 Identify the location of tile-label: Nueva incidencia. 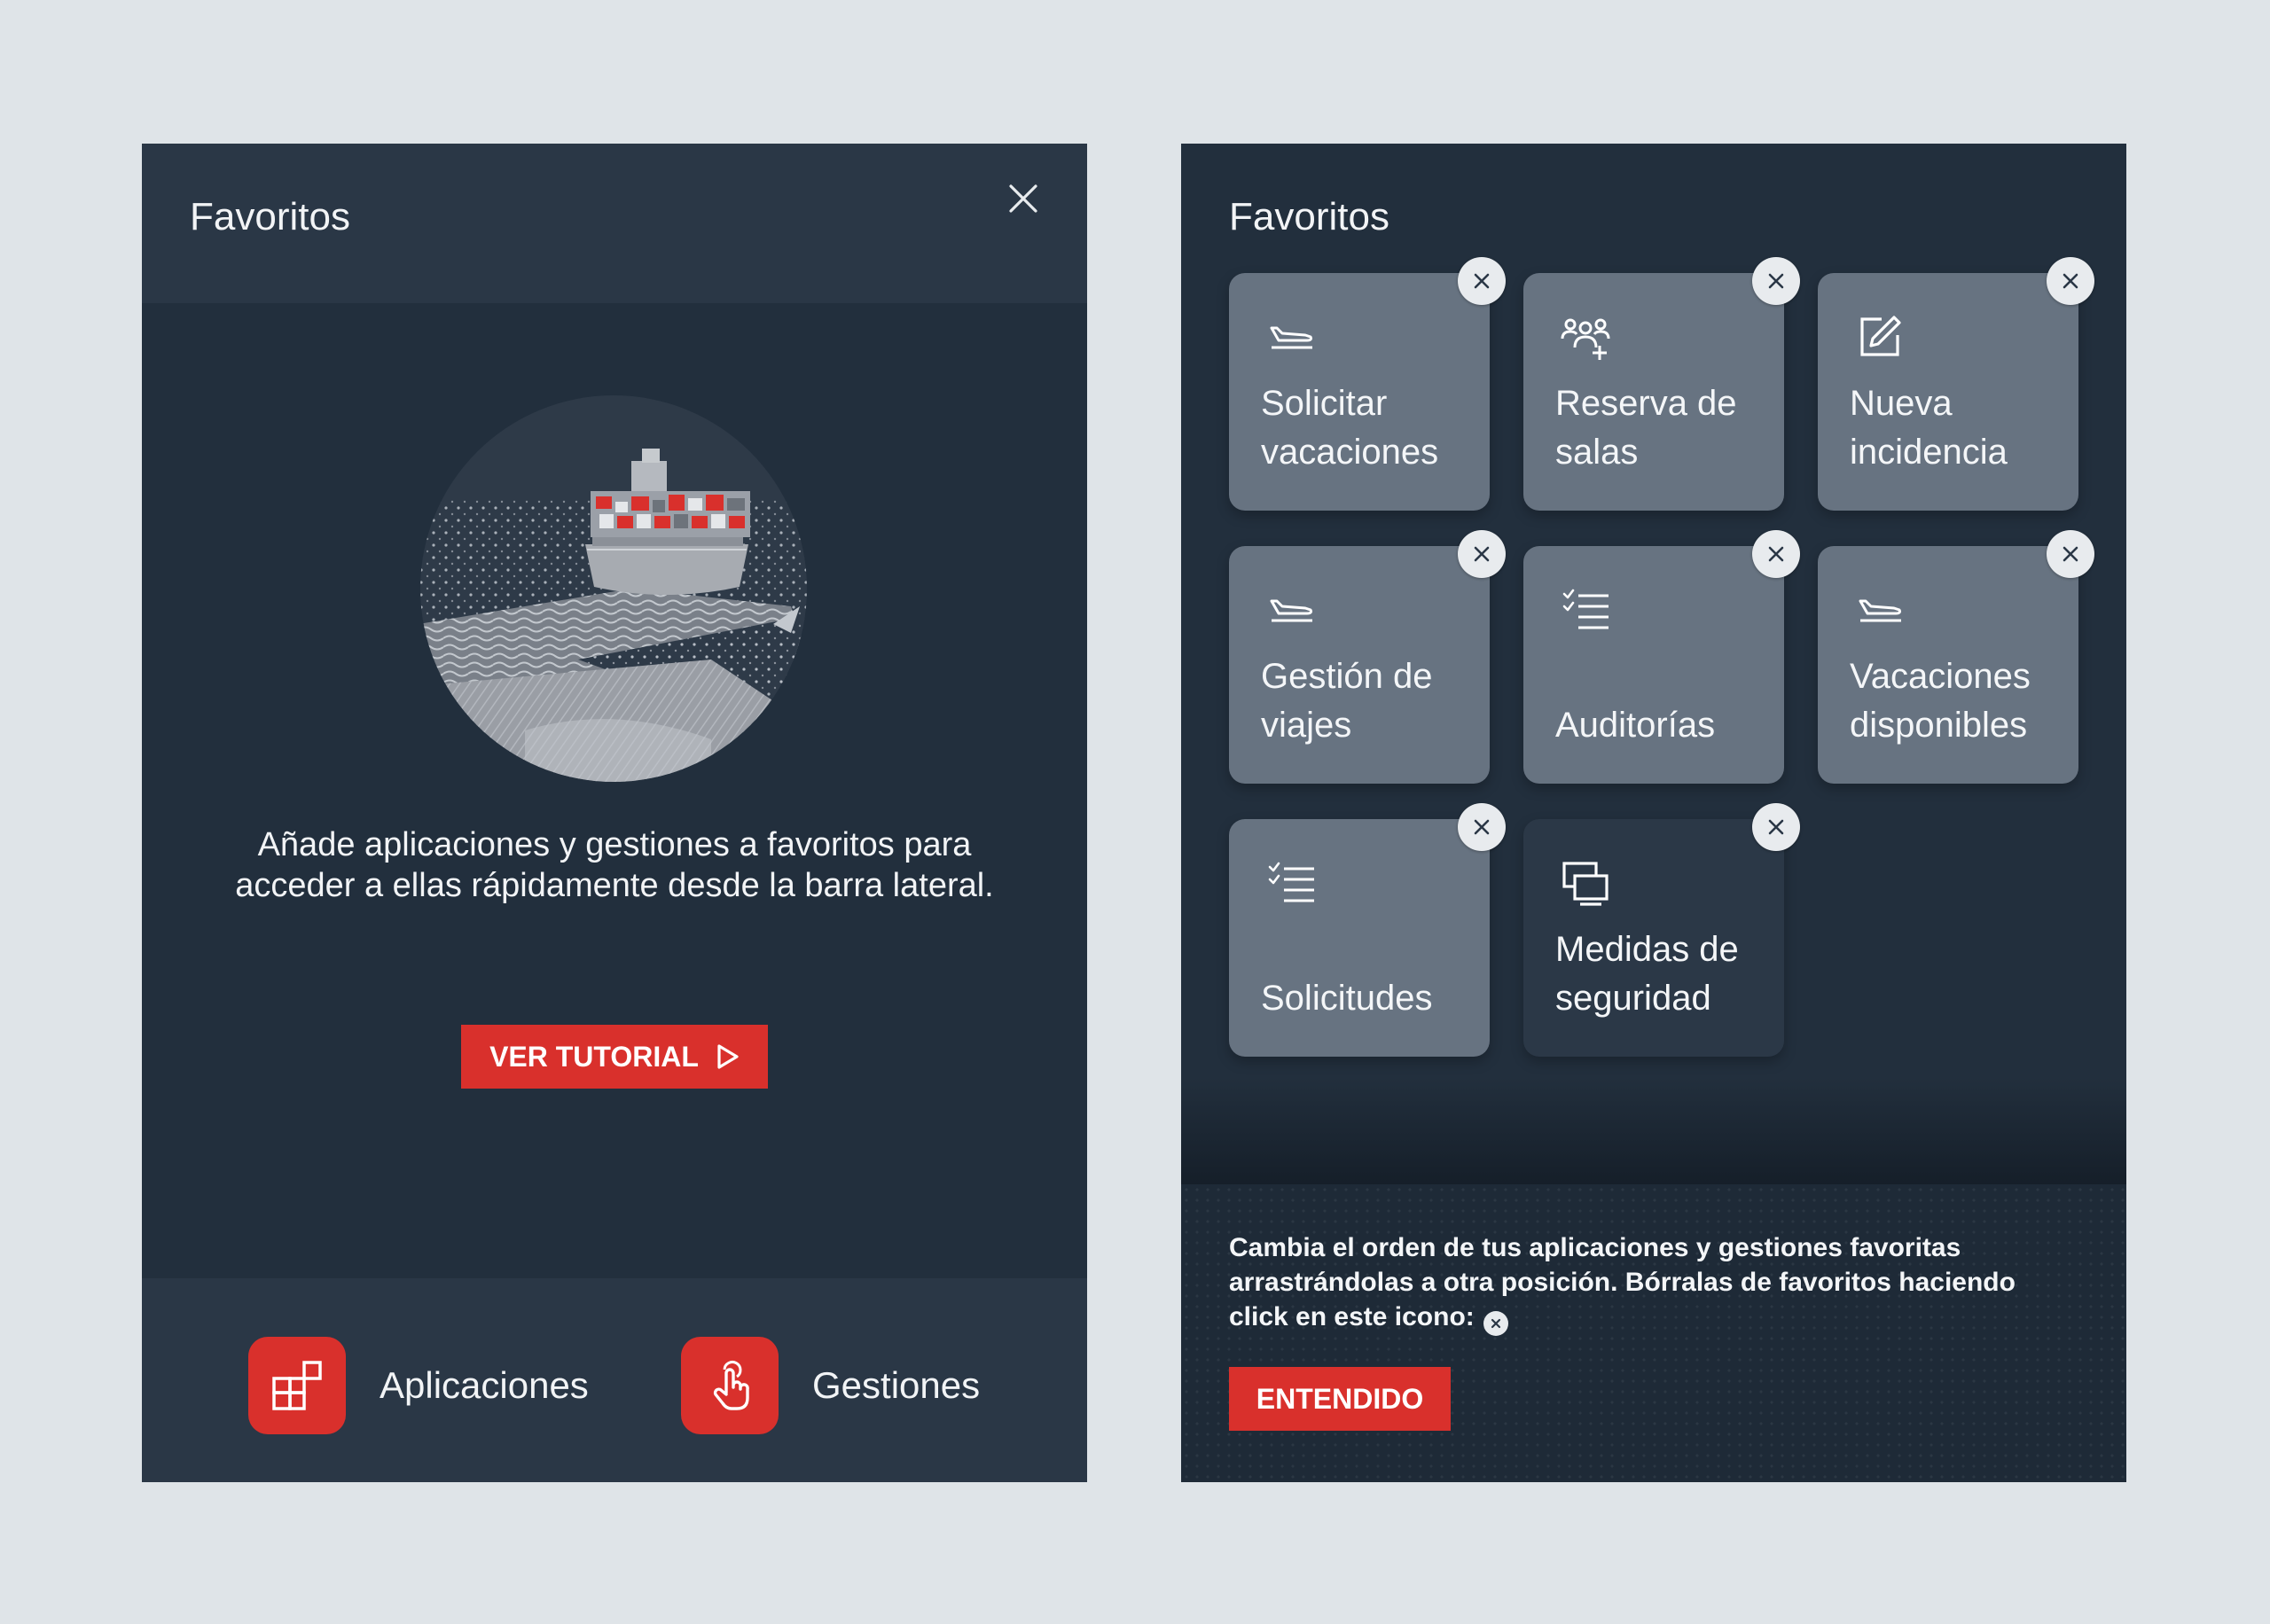
(1929, 428).